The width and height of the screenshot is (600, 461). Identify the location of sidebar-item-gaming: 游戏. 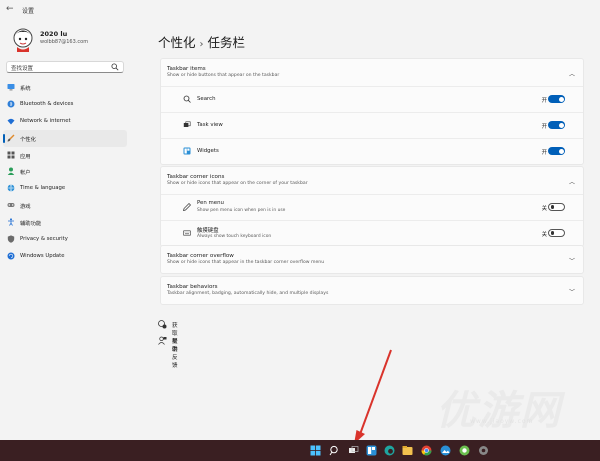
(65, 205).